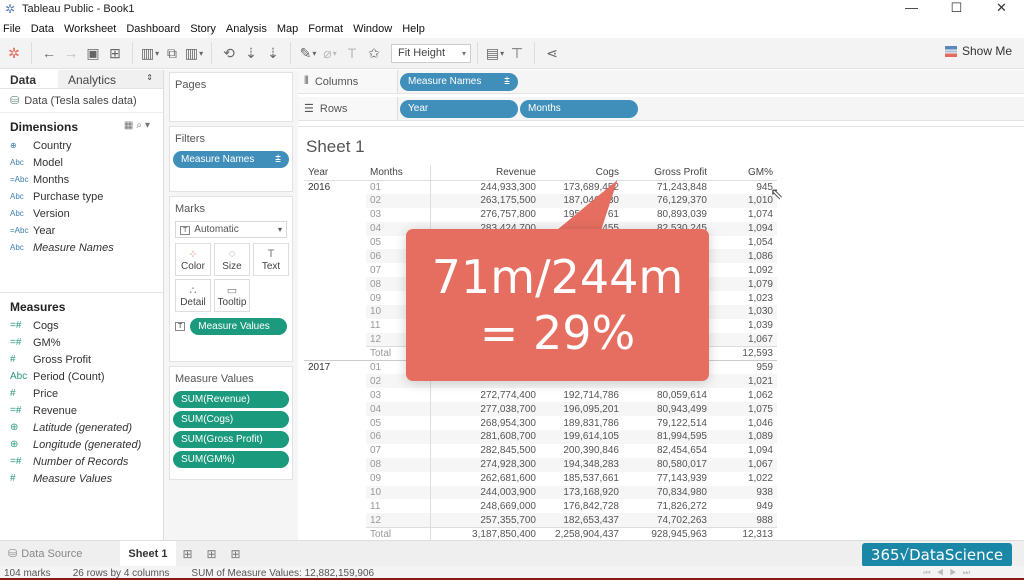 The width and height of the screenshot is (1024, 580). I want to click on gm-pct-cell: 1,089, so click(744, 437).